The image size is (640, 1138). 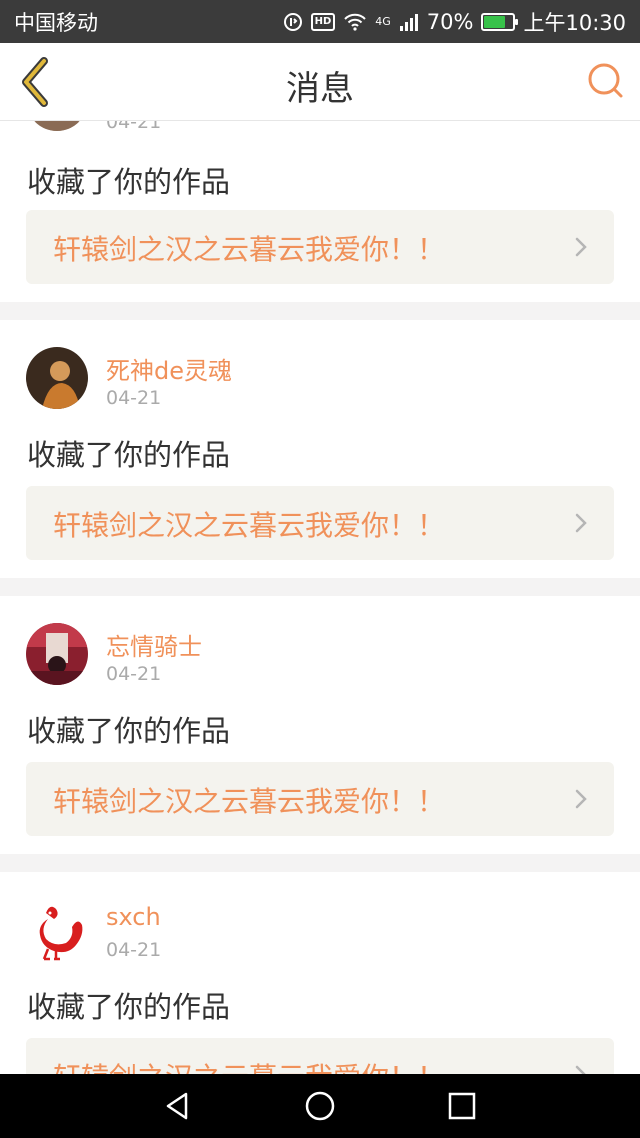 What do you see at coordinates (133, 917) in the screenshot?
I see `username: sxch` at bounding box center [133, 917].